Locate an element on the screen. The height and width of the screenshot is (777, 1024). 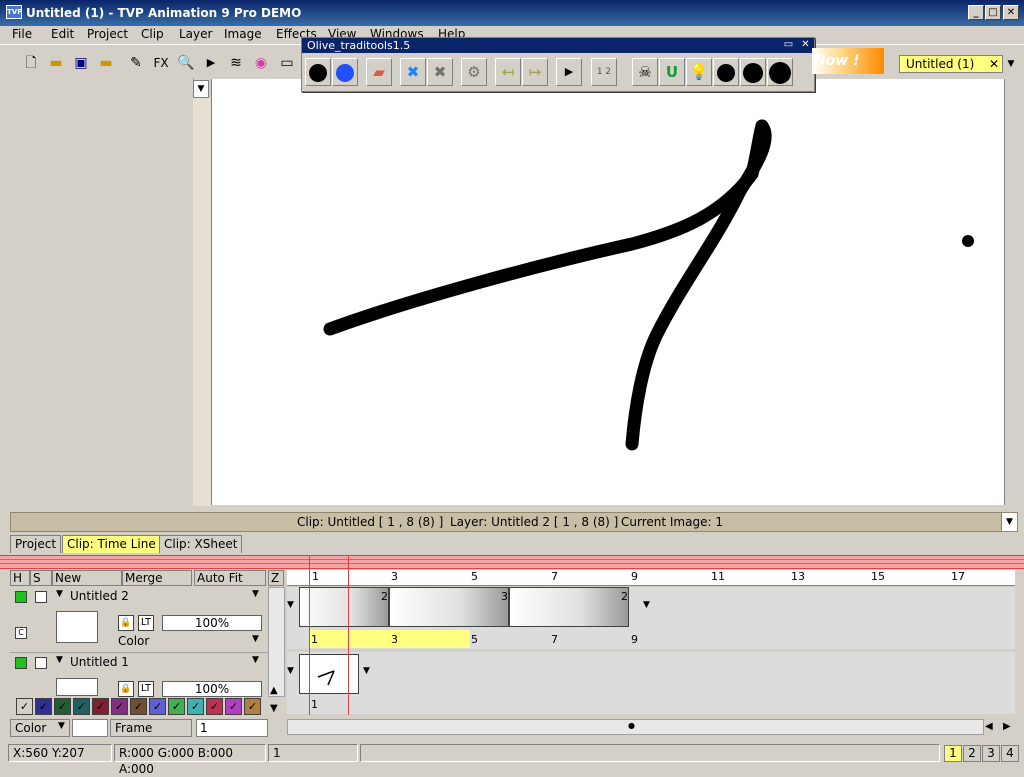
project-tab: Untitled (1) ✕ is located at coordinates (951, 64).